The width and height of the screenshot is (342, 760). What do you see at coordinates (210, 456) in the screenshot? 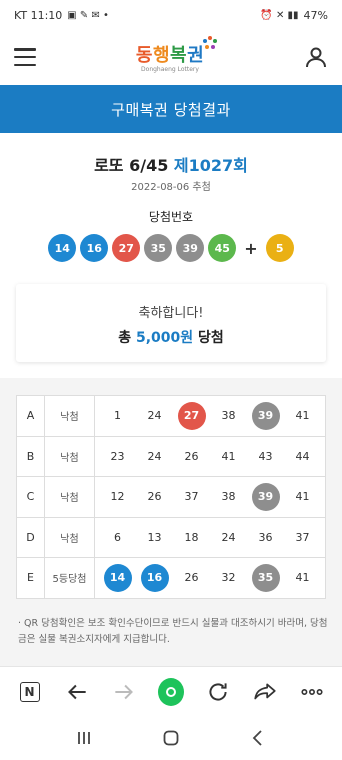
I see `ticket-row-numbers: 23 24 26 41 43 44` at bounding box center [210, 456].